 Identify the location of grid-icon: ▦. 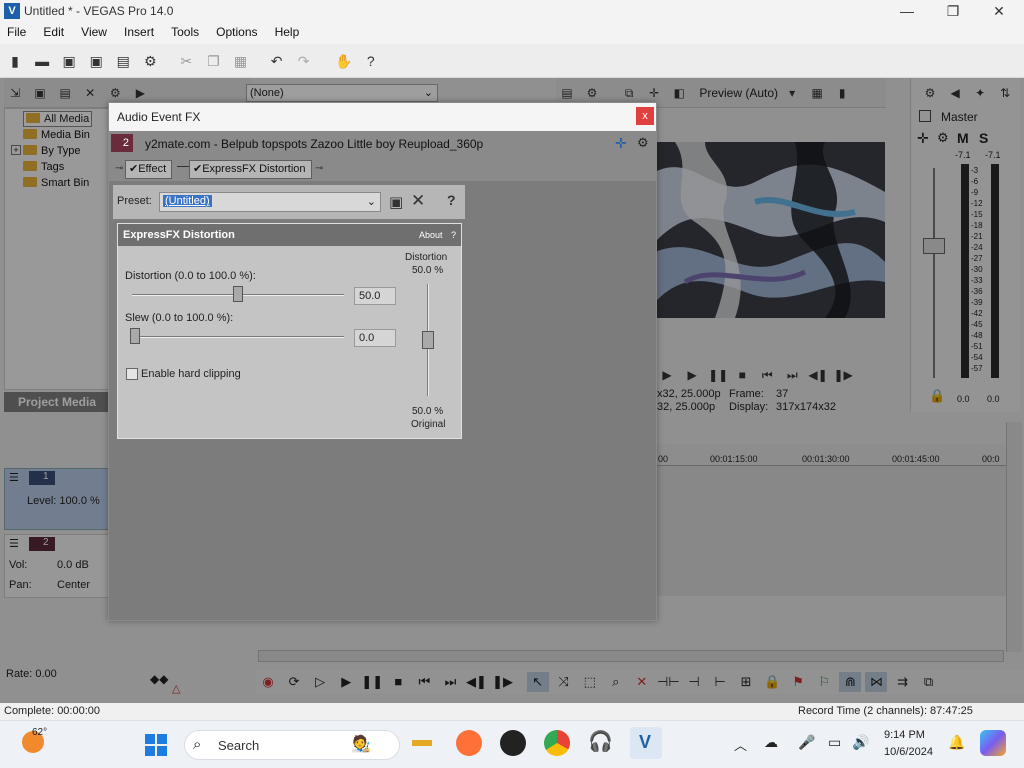
(817, 93).